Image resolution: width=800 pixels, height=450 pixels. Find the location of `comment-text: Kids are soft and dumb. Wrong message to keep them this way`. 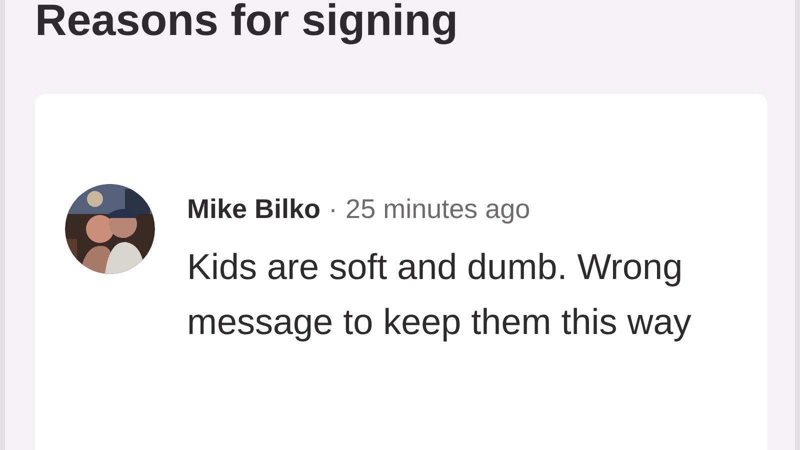

comment-text: Kids are soft and dumb. Wrong message to keep them this way is located at coordinates (439, 294).